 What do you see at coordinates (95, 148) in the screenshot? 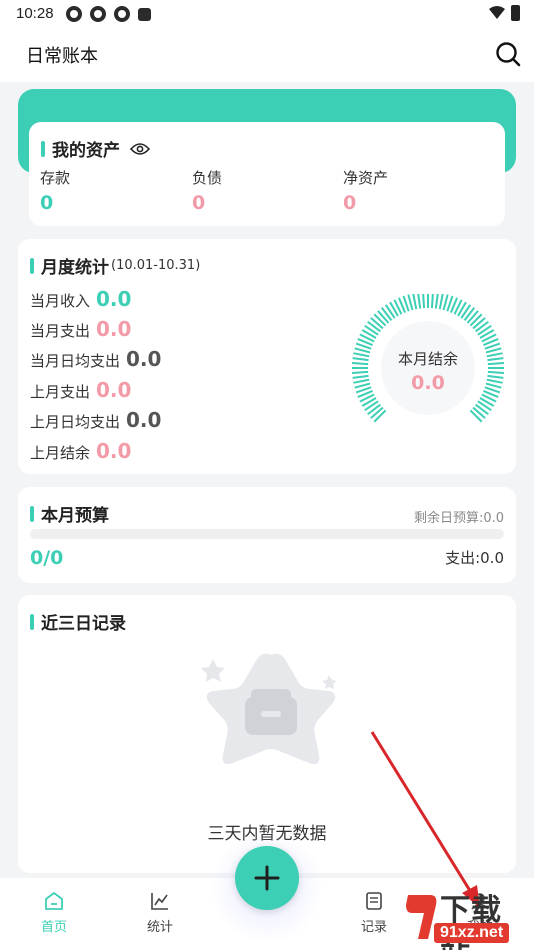
I see `assets-title: 我的资产` at bounding box center [95, 148].